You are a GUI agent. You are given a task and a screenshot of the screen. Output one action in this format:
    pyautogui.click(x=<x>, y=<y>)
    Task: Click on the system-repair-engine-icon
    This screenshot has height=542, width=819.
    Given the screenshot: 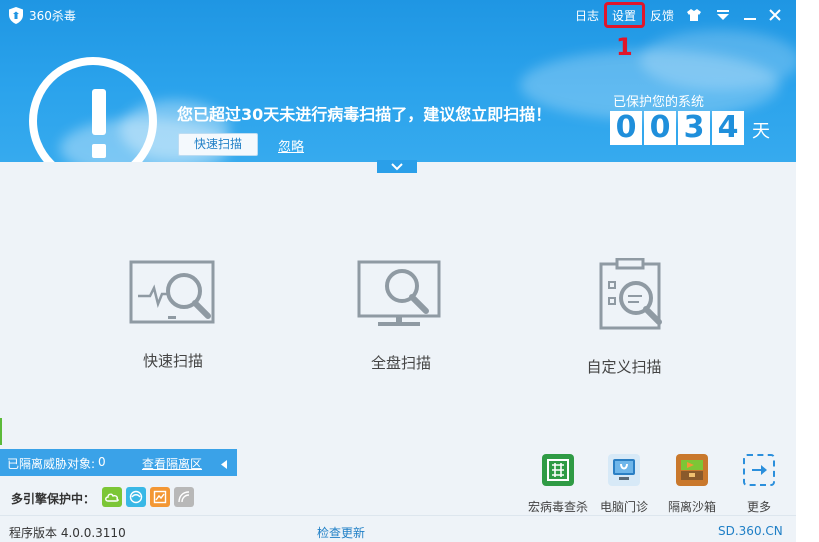 What is the action you would take?
    pyautogui.click(x=184, y=497)
    